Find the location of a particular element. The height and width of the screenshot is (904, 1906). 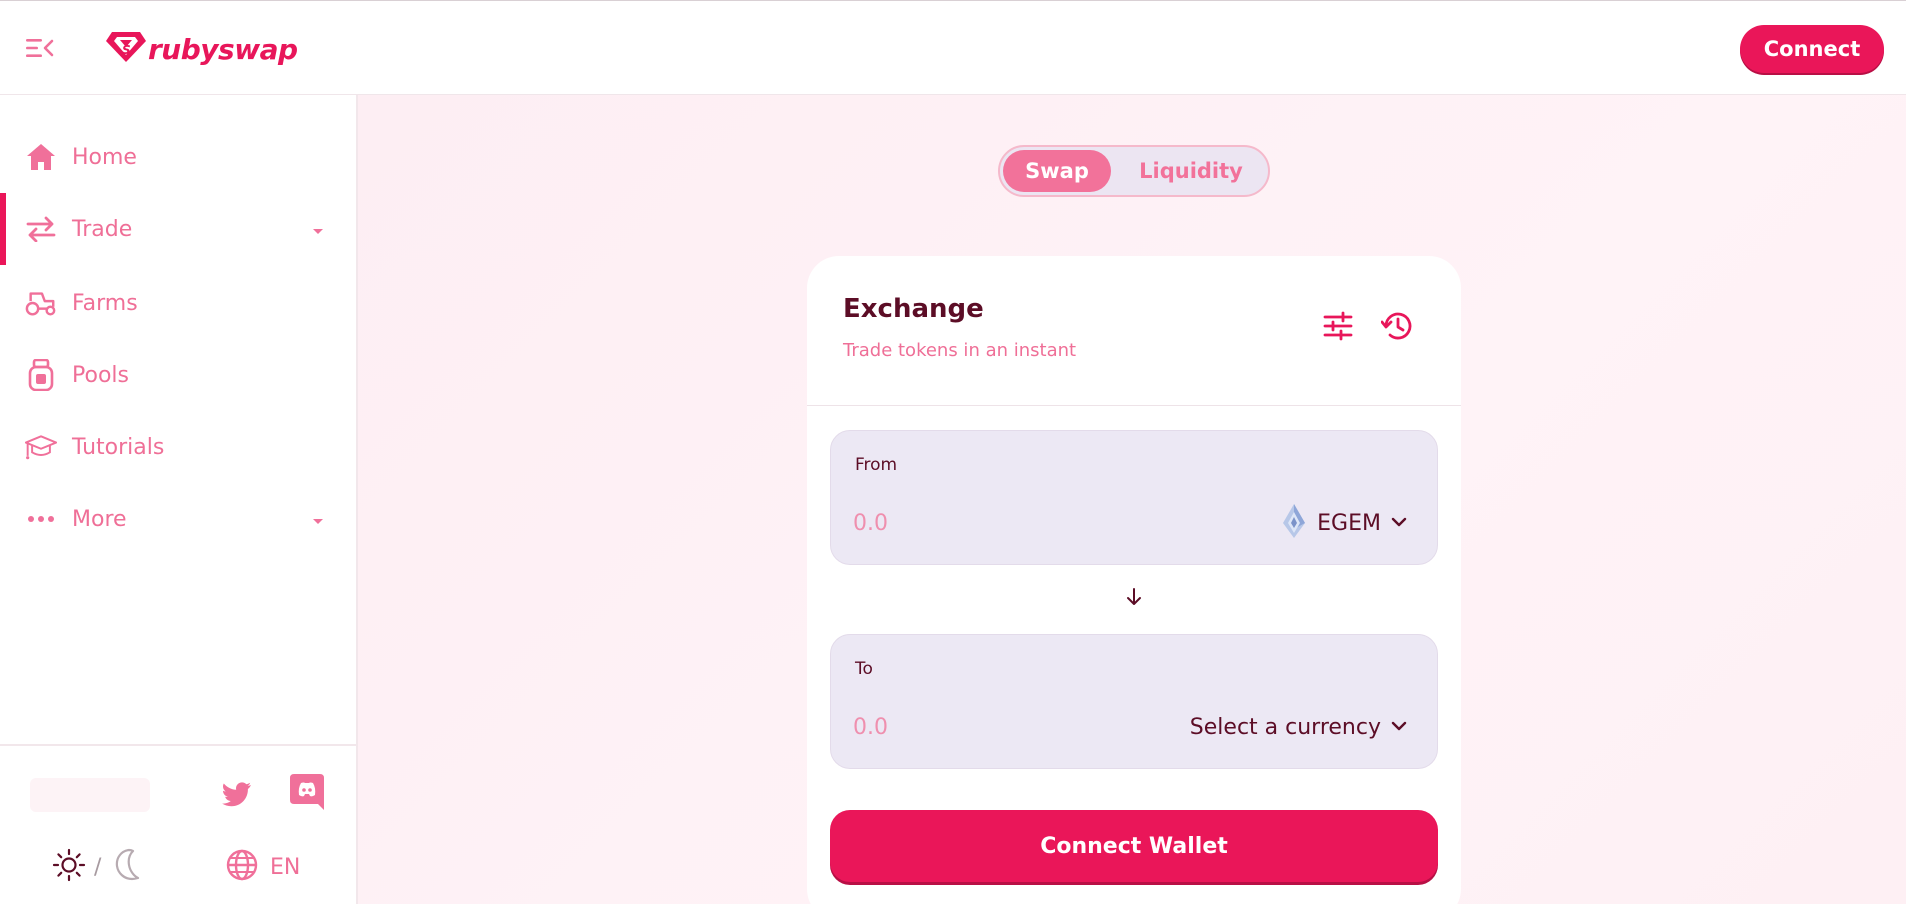

pool-jar-icon is located at coordinates (41, 375).